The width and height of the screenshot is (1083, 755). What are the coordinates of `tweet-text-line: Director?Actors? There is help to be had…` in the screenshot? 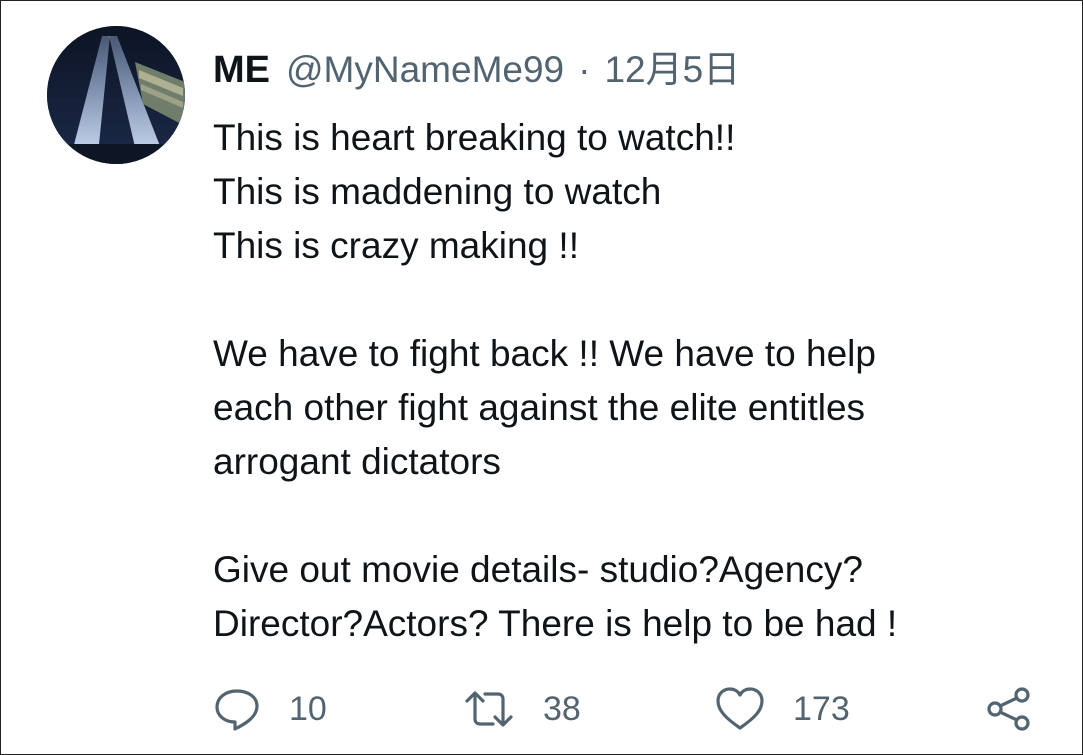 It's located at (555, 623).